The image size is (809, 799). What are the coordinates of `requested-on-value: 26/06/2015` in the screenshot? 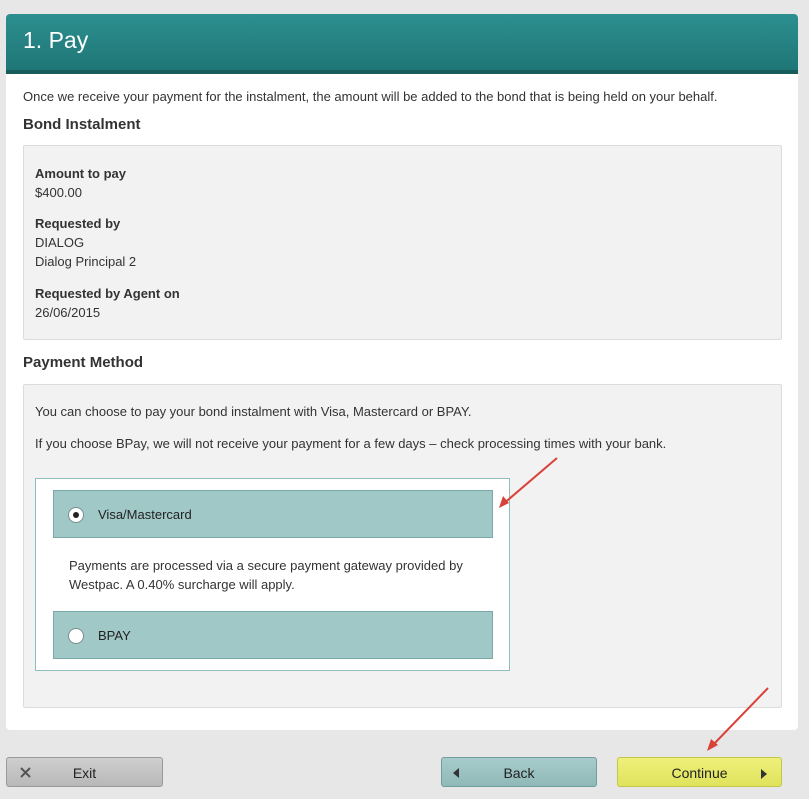 It's located at (68, 312).